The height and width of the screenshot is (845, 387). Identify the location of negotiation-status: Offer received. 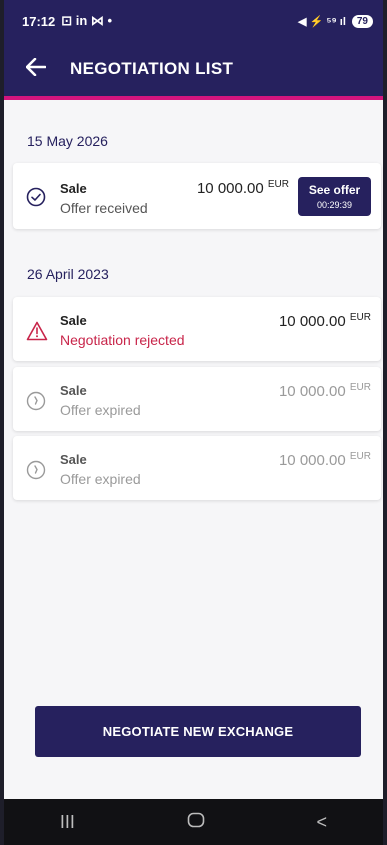
(104, 208).